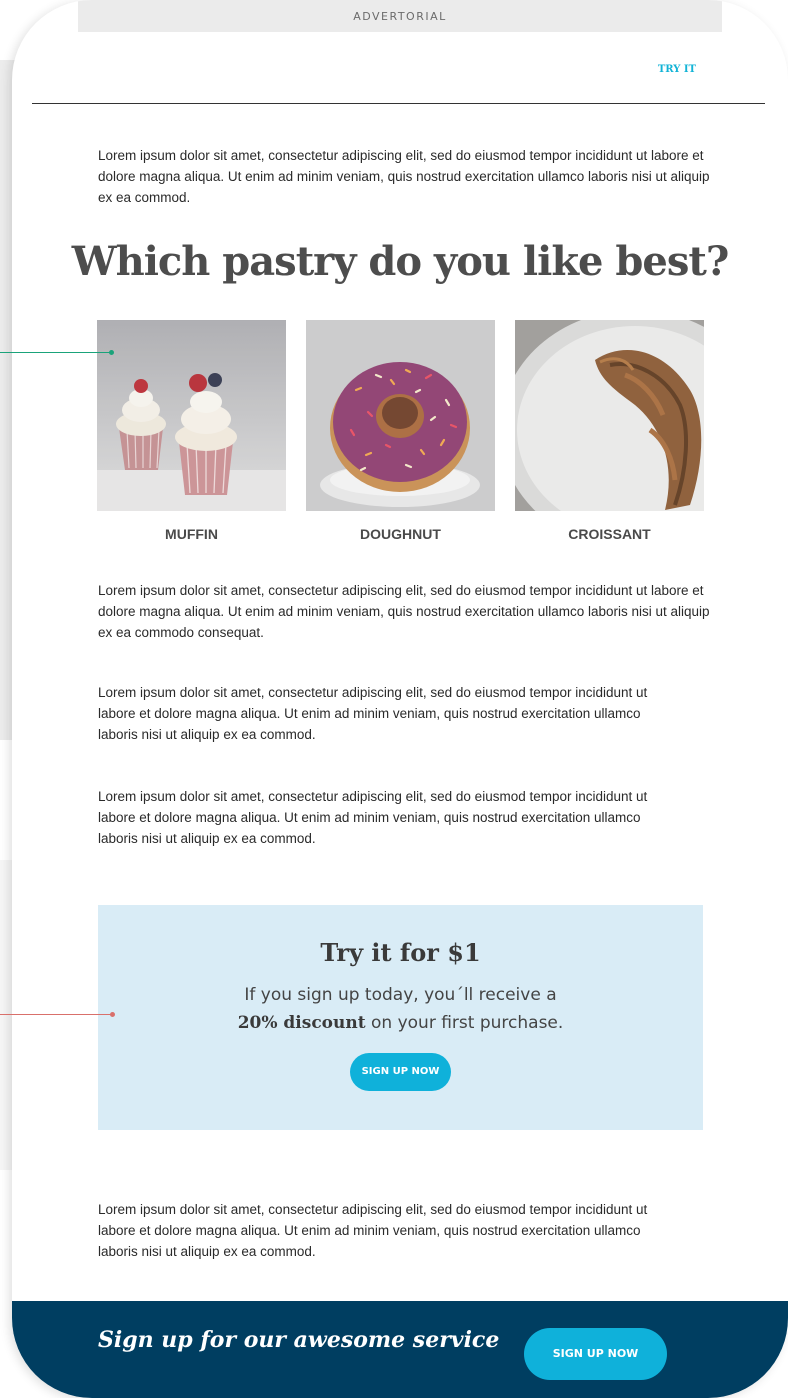 The image size is (788, 1398). Describe the element at coordinates (400, 1072) in the screenshot. I see `promo-sign-up-button: SIGN UP NOW` at that location.